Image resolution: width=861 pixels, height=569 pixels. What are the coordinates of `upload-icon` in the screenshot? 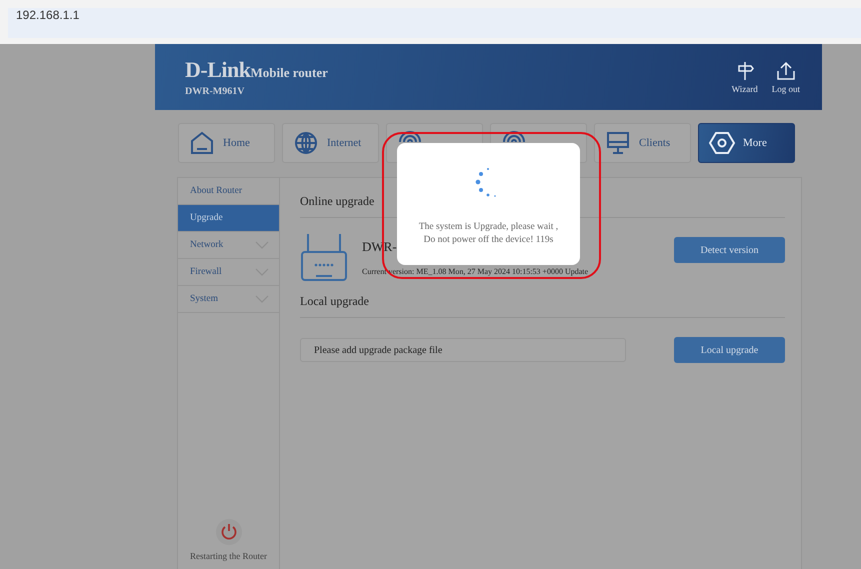 It's located at (786, 70).